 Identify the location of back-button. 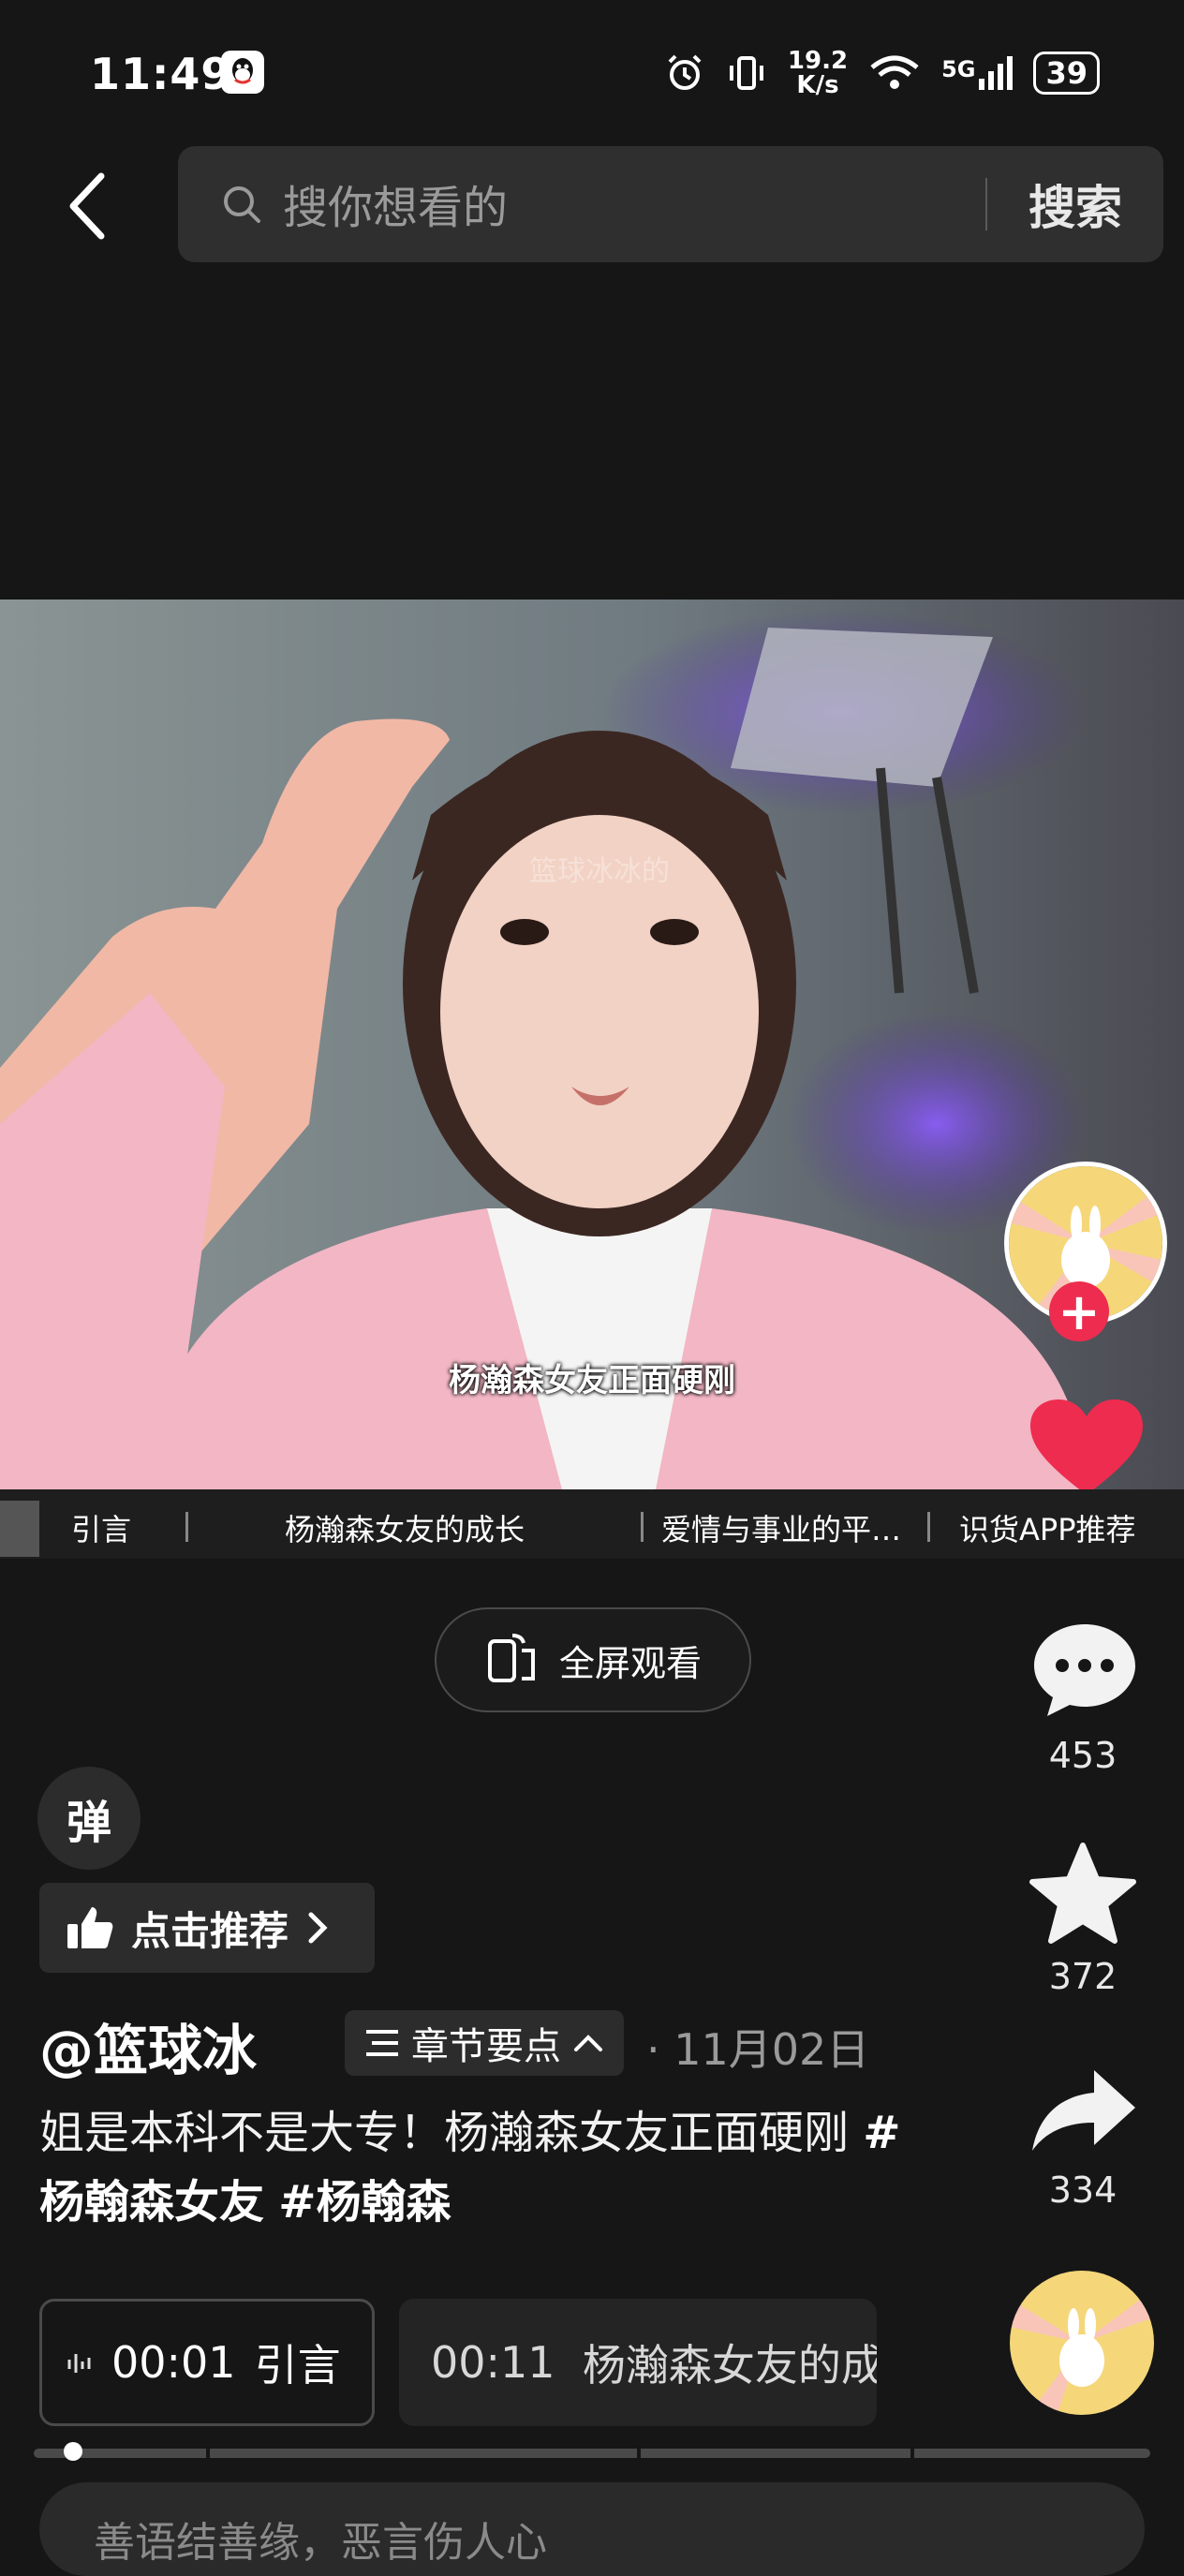
(88, 207).